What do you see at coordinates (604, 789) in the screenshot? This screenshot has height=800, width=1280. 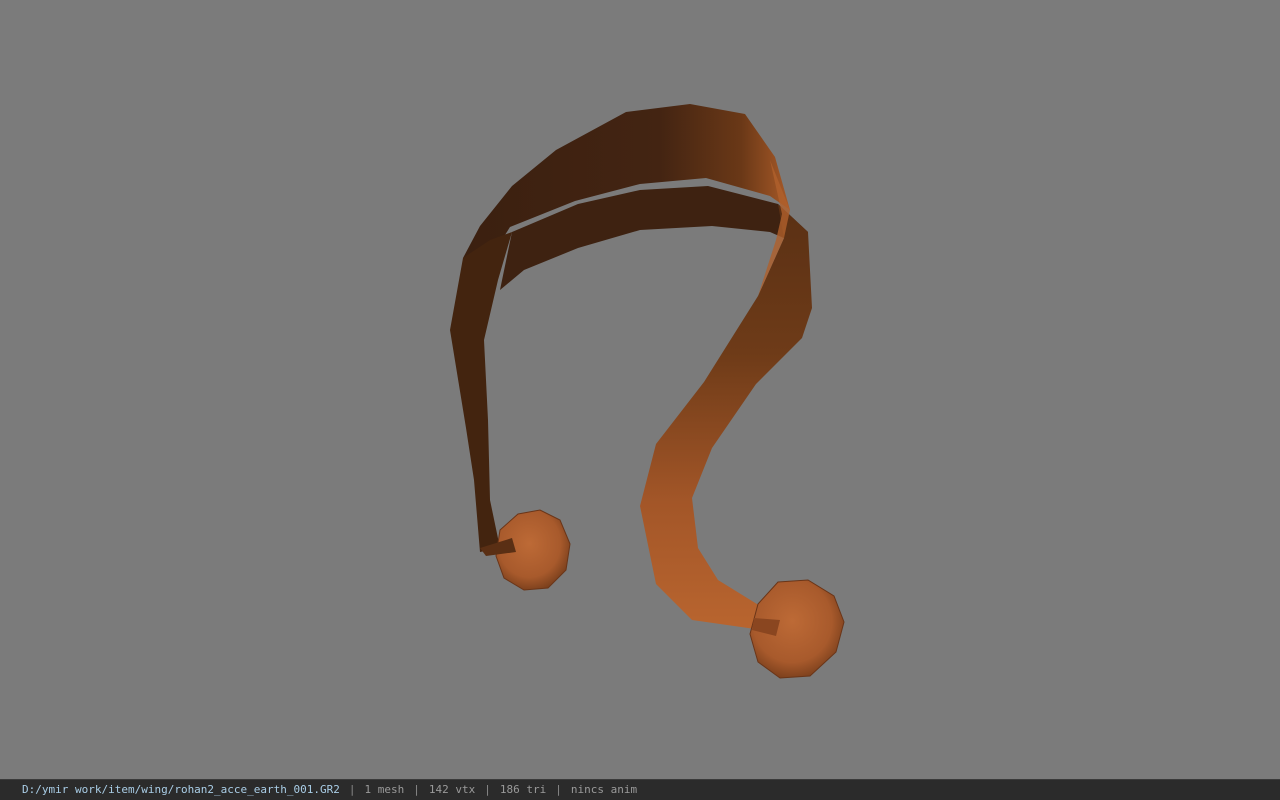 I see `status-anim: nincs anim` at bounding box center [604, 789].